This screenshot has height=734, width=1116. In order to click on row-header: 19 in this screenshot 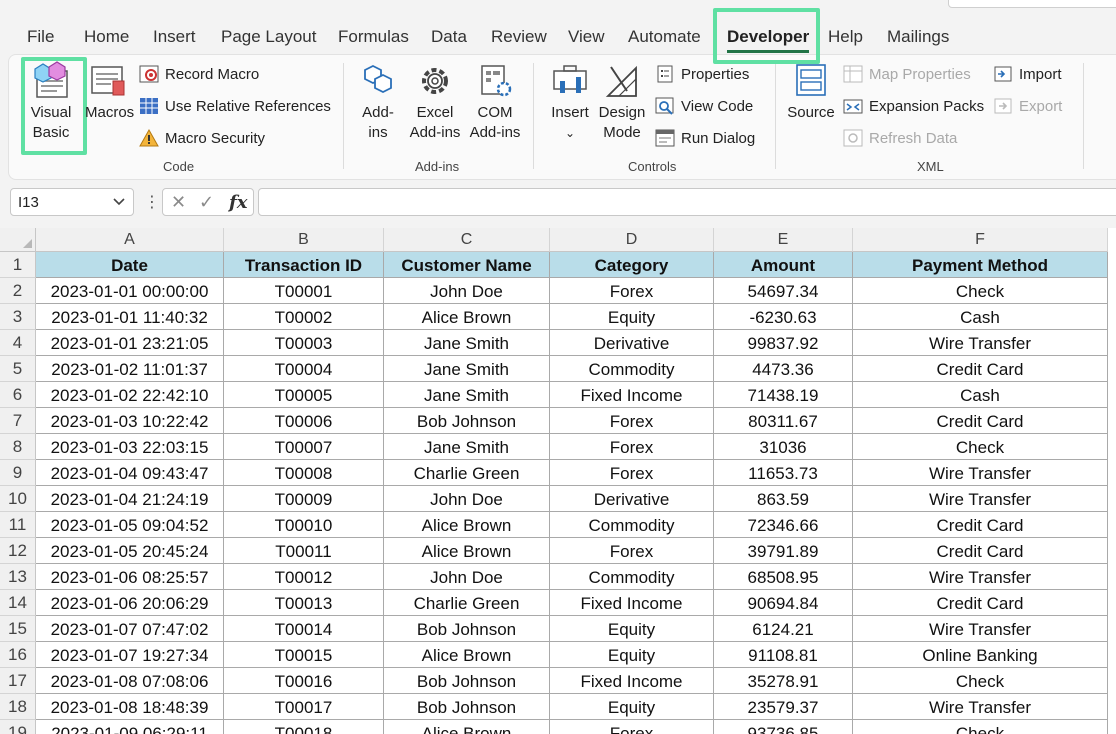, I will do `click(18, 727)`.